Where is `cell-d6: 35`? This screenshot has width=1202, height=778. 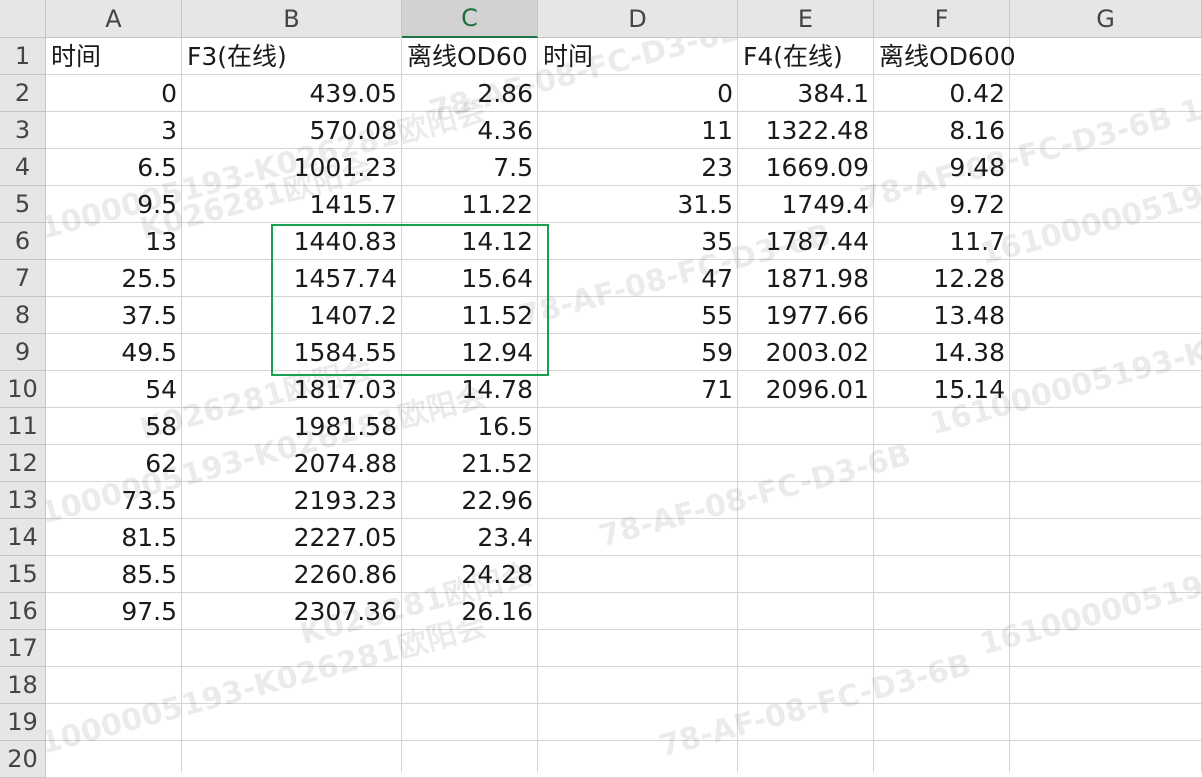
cell-d6: 35 is located at coordinates (638, 241).